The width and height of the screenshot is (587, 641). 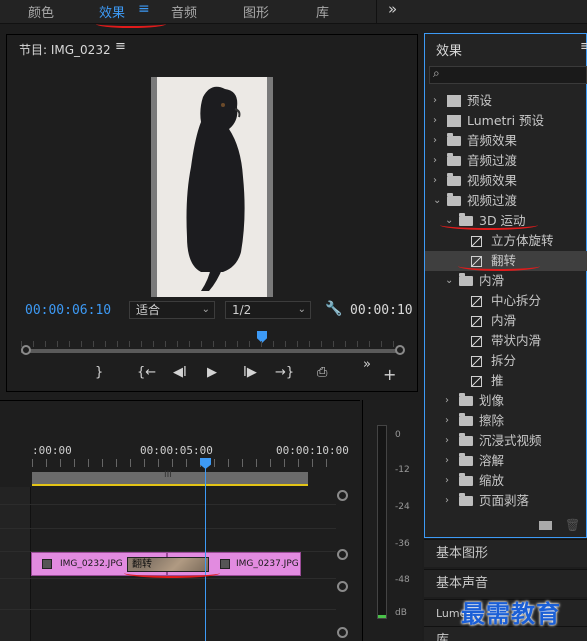 I want to click on more-workspaces-icon: », so click(x=392, y=9).